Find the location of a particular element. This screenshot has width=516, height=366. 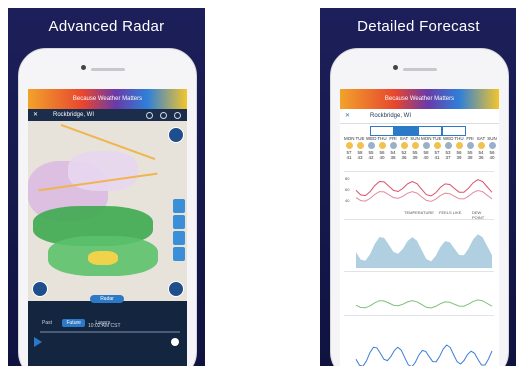

forecast-day: THU 56 39 is located at coordinates (459, 148).